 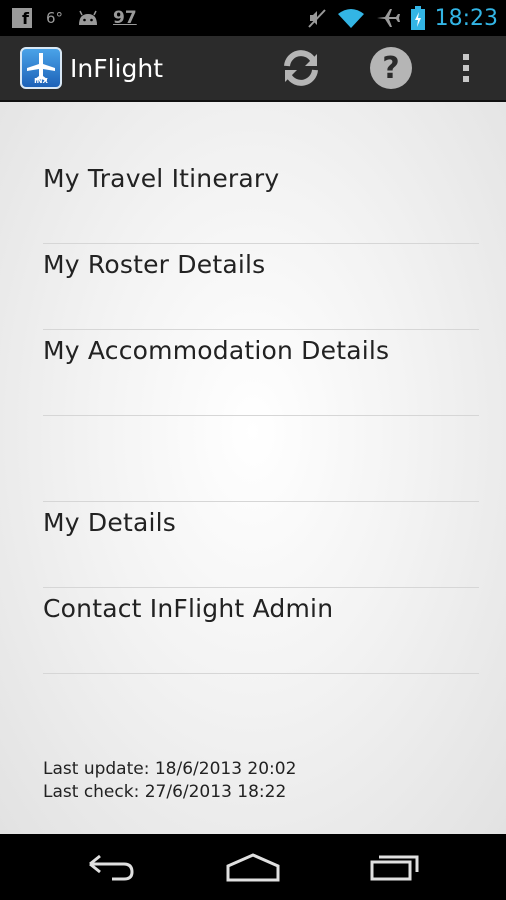 What do you see at coordinates (253, 18) in the screenshot?
I see `status-bar: f 6° 97 18:23` at bounding box center [253, 18].